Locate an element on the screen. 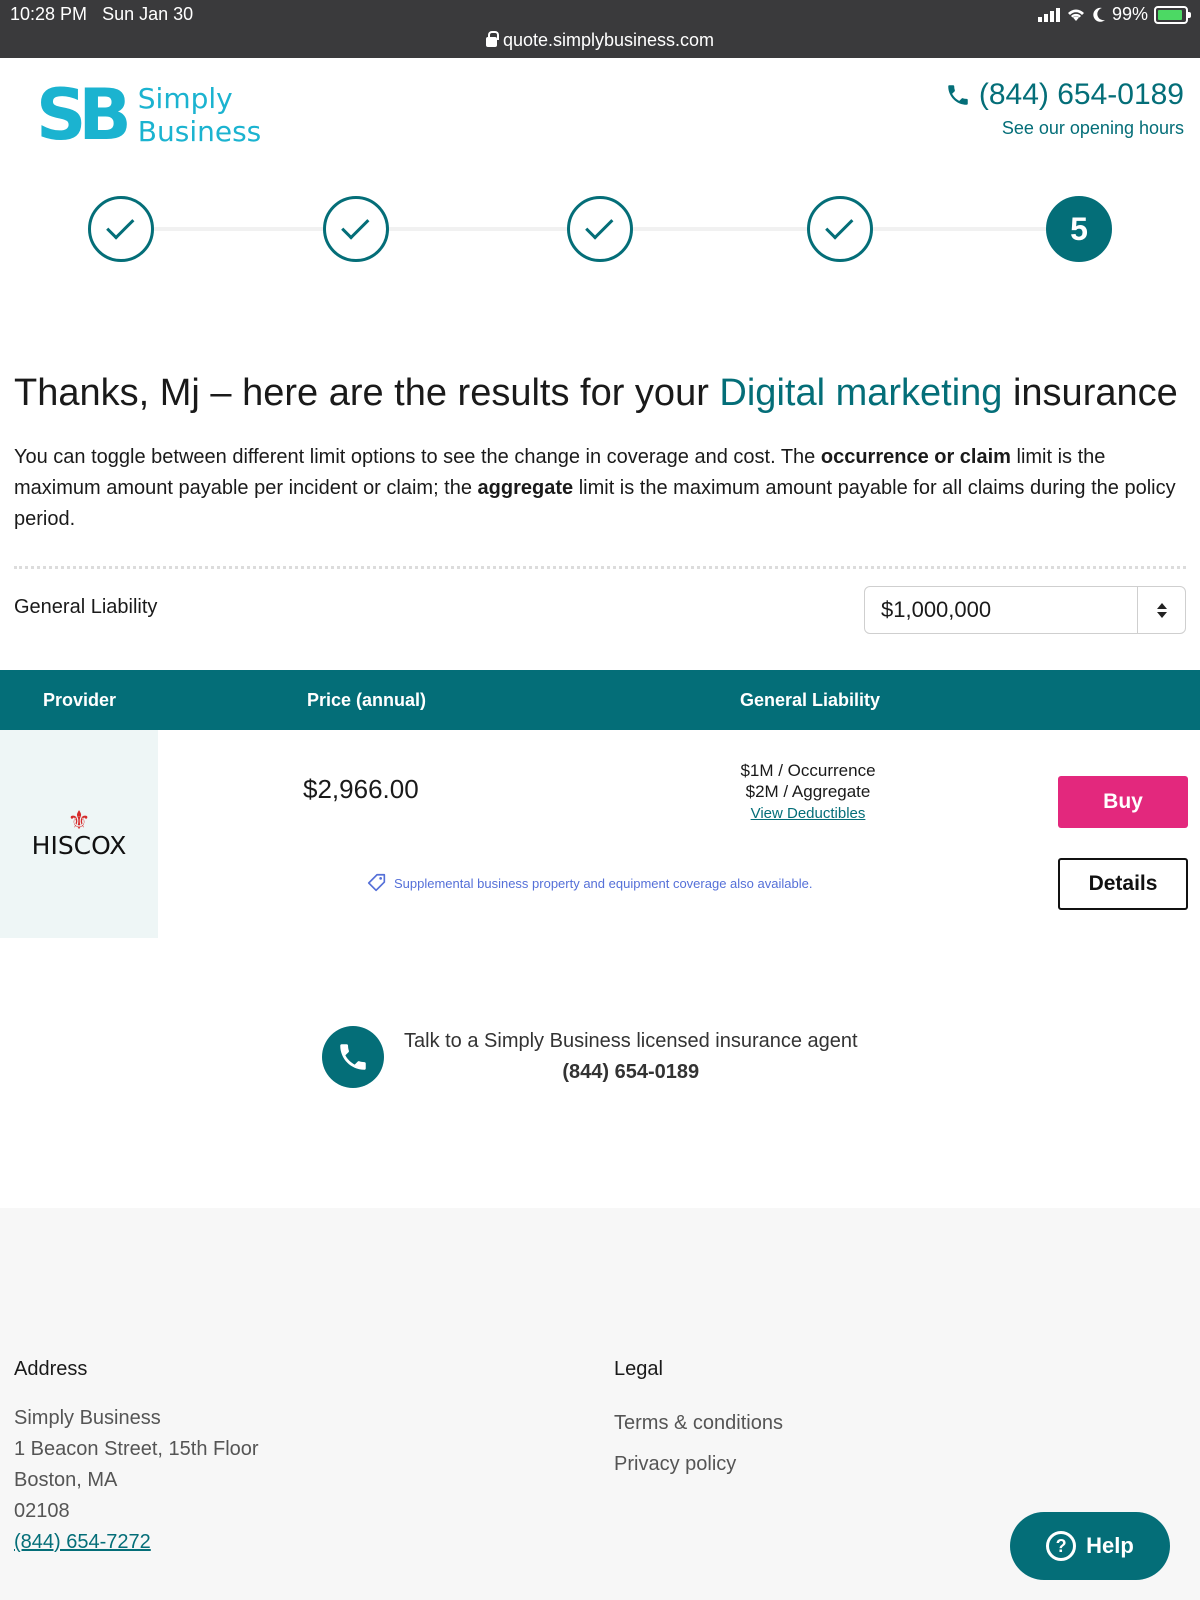 Image resolution: width=1200 pixels, height=1600 pixels. occurrence-limit: $1M / Occurrence is located at coordinates (808, 770).